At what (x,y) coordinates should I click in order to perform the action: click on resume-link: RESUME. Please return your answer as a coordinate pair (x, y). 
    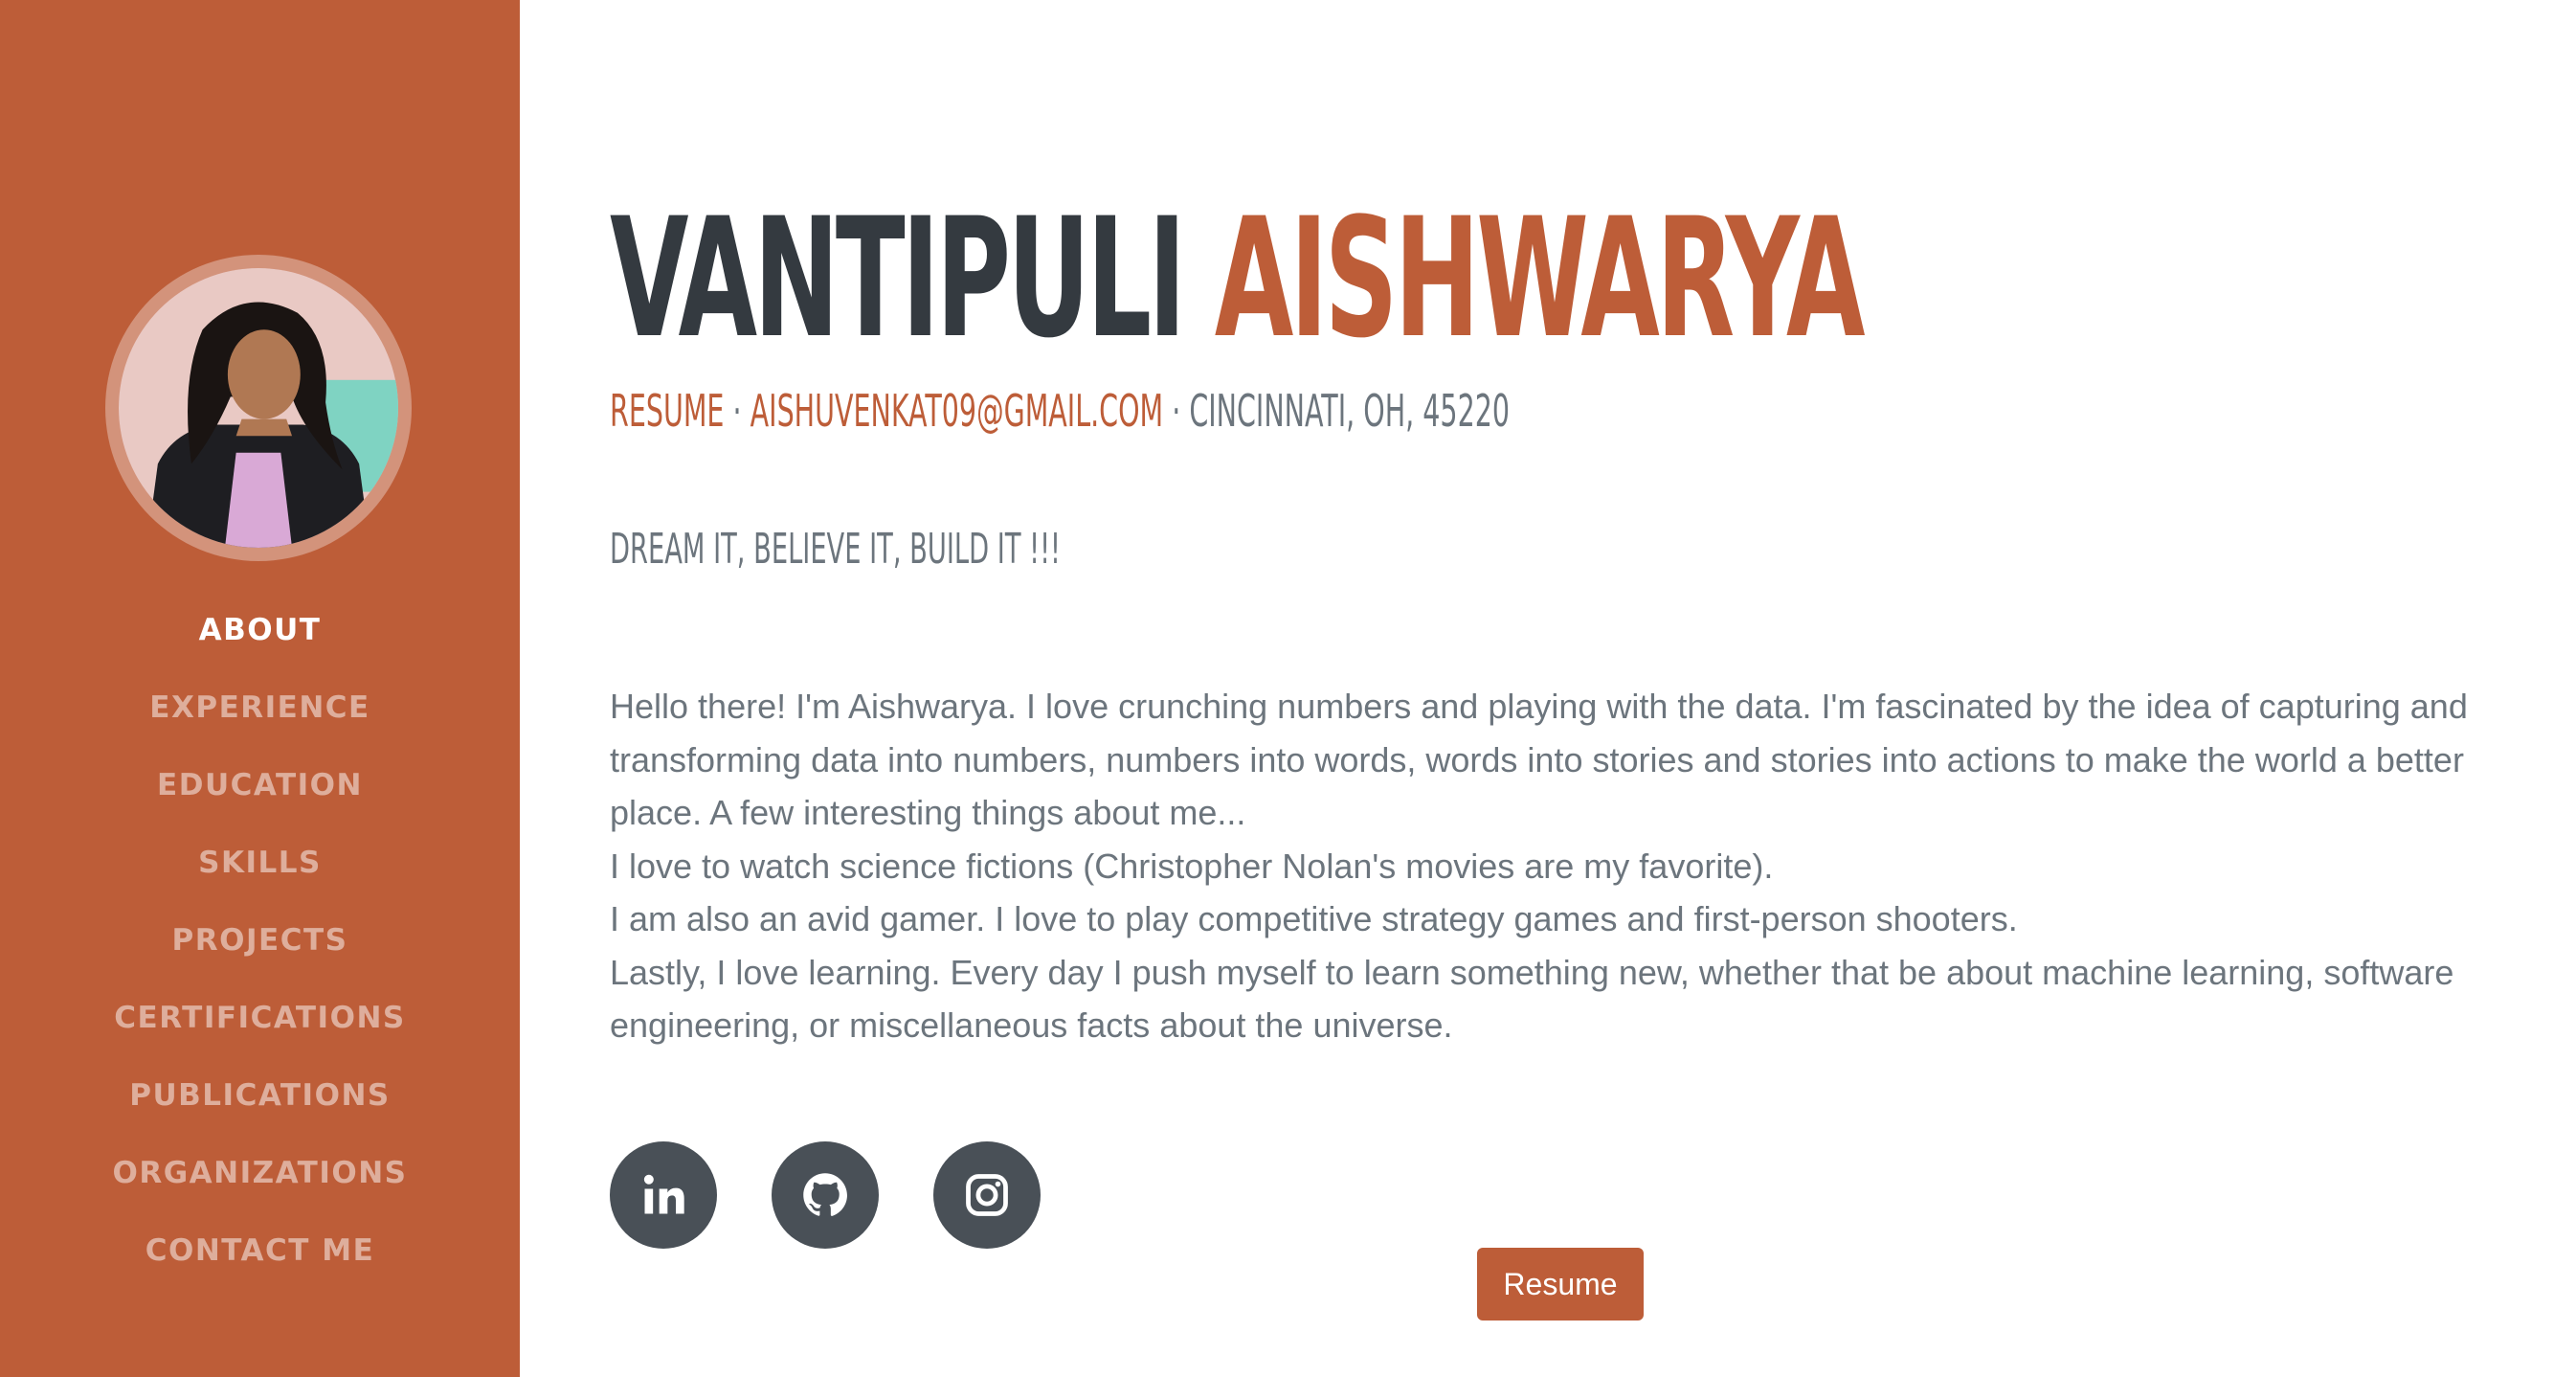
    Looking at the image, I should click on (667, 411).